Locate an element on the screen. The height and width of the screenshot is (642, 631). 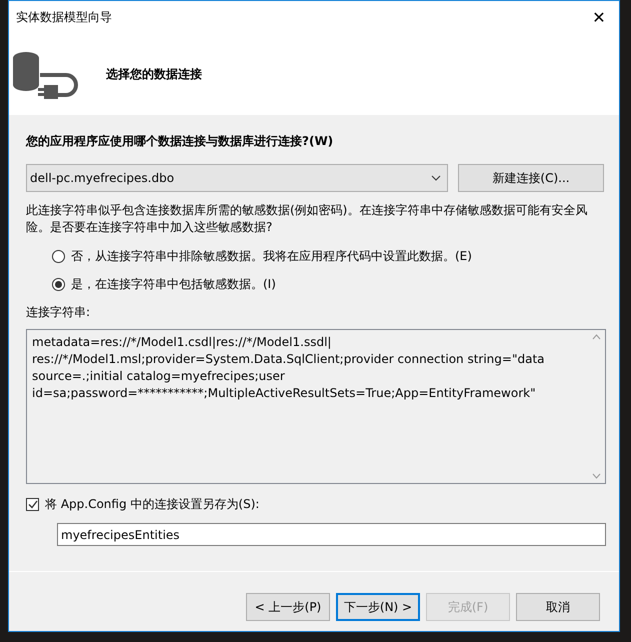
save-setting-label: 将 App.Config 中的连接设置另存为(S): is located at coordinates (152, 504).